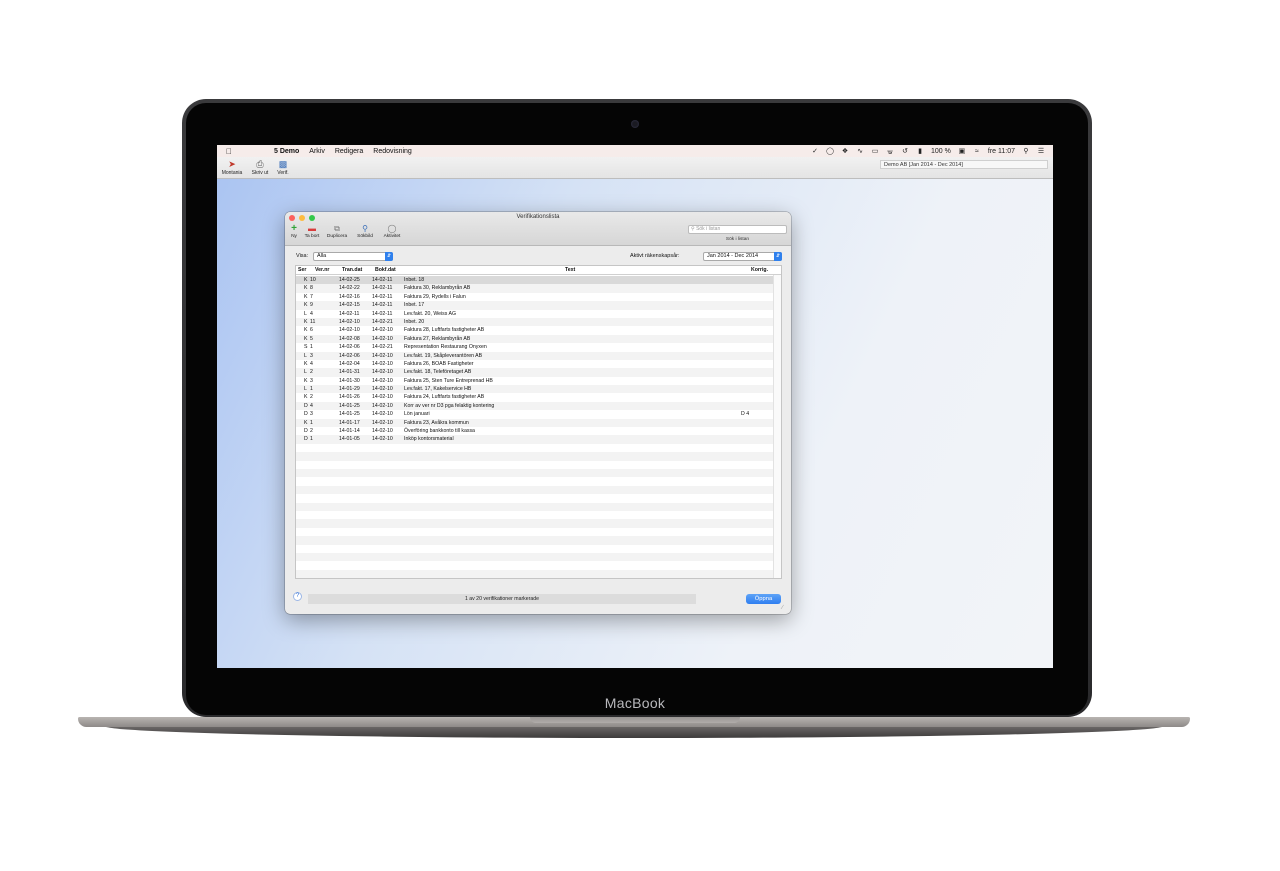 The height and width of the screenshot is (871, 1280). Describe the element at coordinates (444, 330) in the screenshot. I see `cell-text: Faktura 28, Luftfarts fastigheter AB` at that location.